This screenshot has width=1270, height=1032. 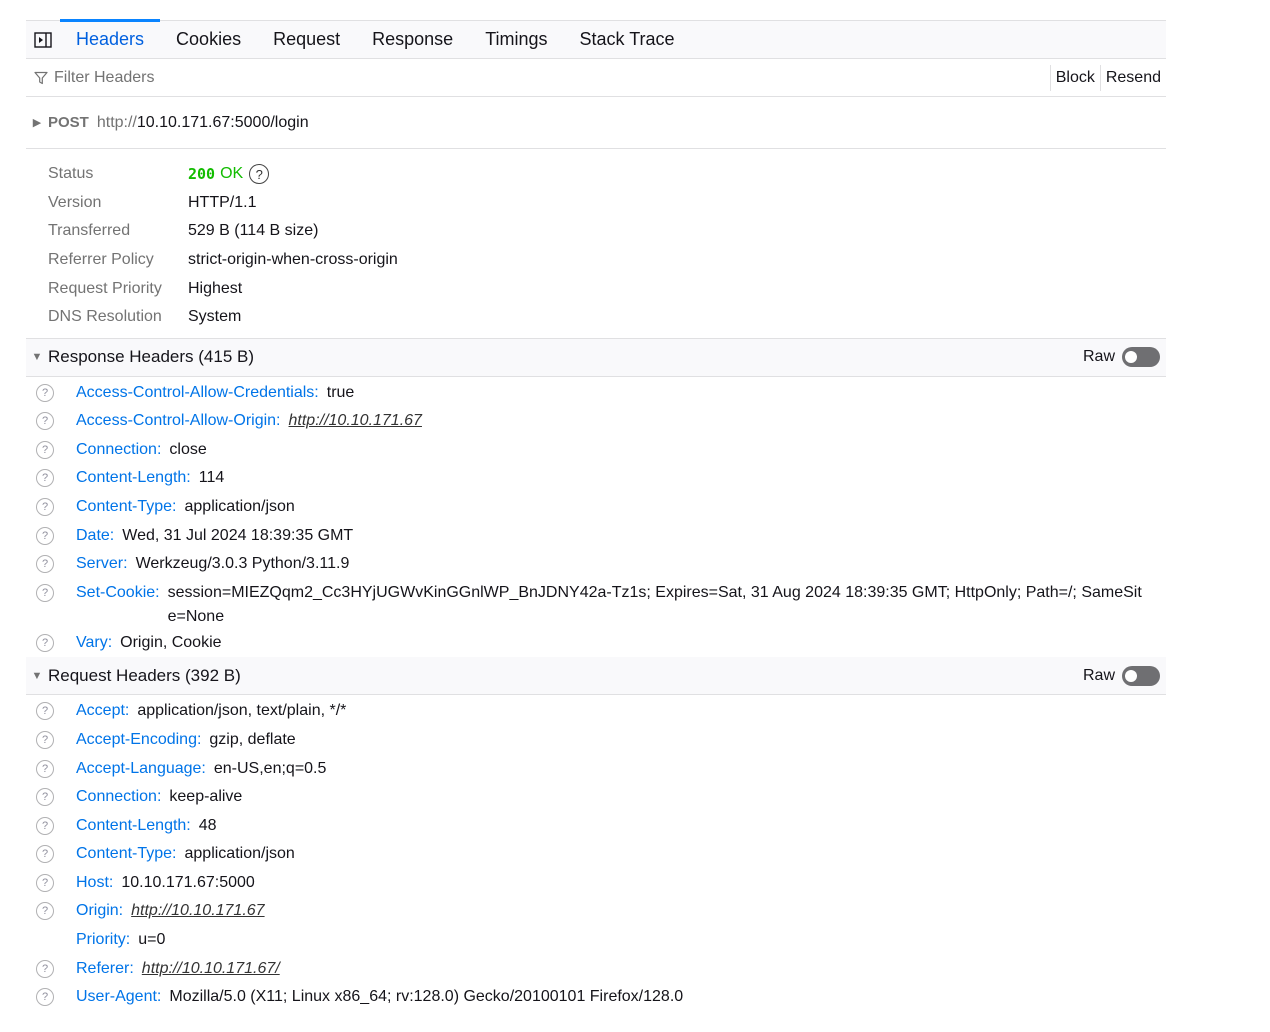 What do you see at coordinates (596, 393) in the screenshot?
I see `header-row: ? Access-Control-Allow-Credentials: true` at bounding box center [596, 393].